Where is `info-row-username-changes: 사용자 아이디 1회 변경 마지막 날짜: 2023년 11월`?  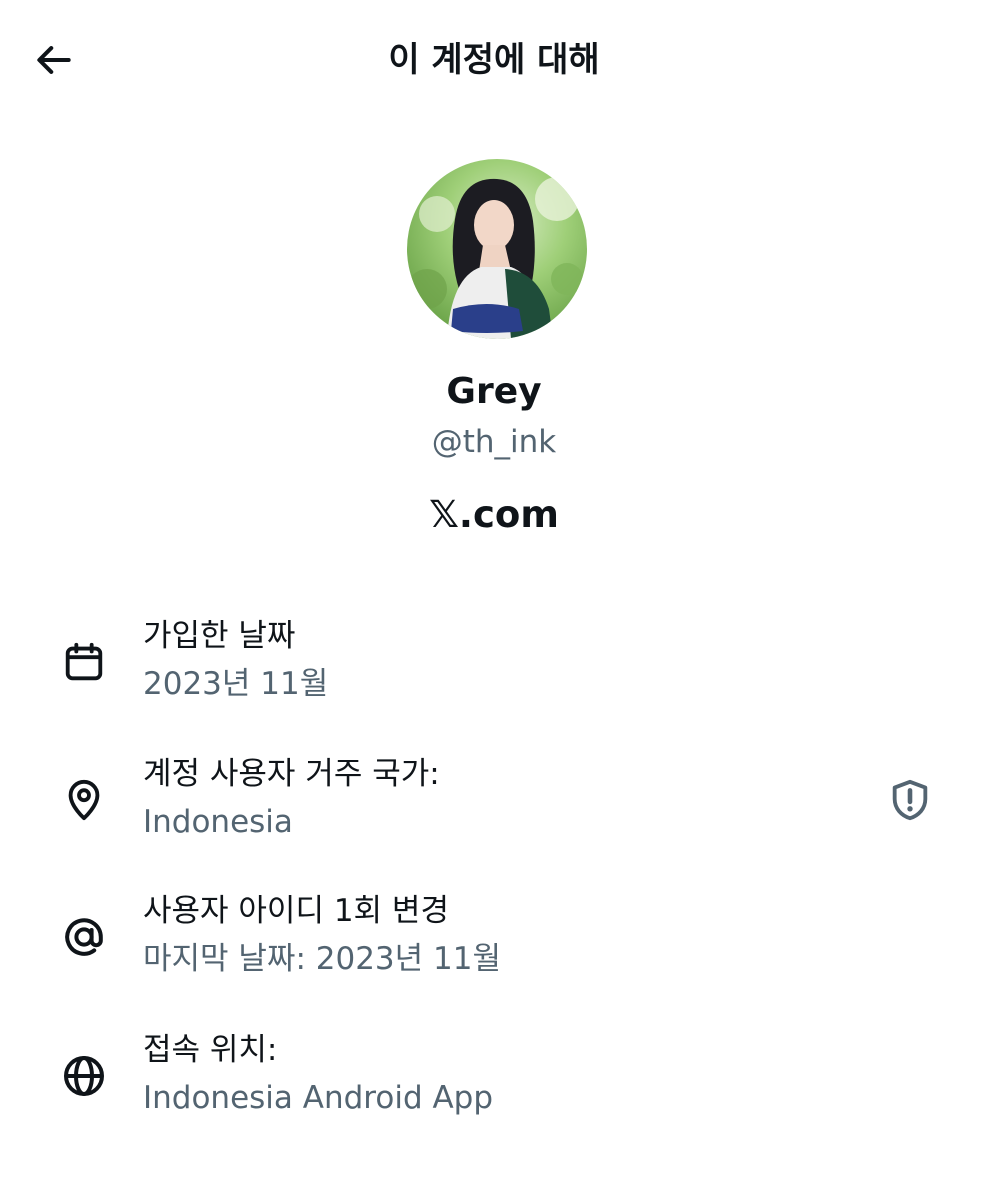 info-row-username-changes: 사용자 아이디 1회 변경 마지막 날짜: 2023년 11월 is located at coordinates (494, 944).